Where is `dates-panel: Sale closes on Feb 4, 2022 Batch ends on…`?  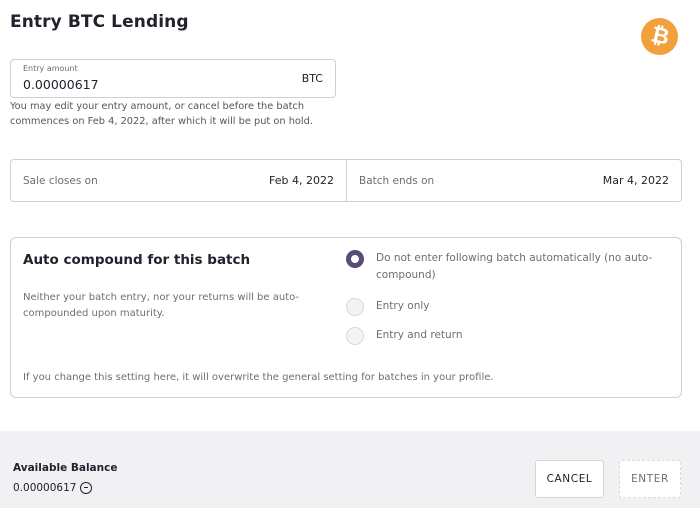
dates-panel: Sale closes on Feb 4, 2022 Batch ends on… is located at coordinates (346, 180).